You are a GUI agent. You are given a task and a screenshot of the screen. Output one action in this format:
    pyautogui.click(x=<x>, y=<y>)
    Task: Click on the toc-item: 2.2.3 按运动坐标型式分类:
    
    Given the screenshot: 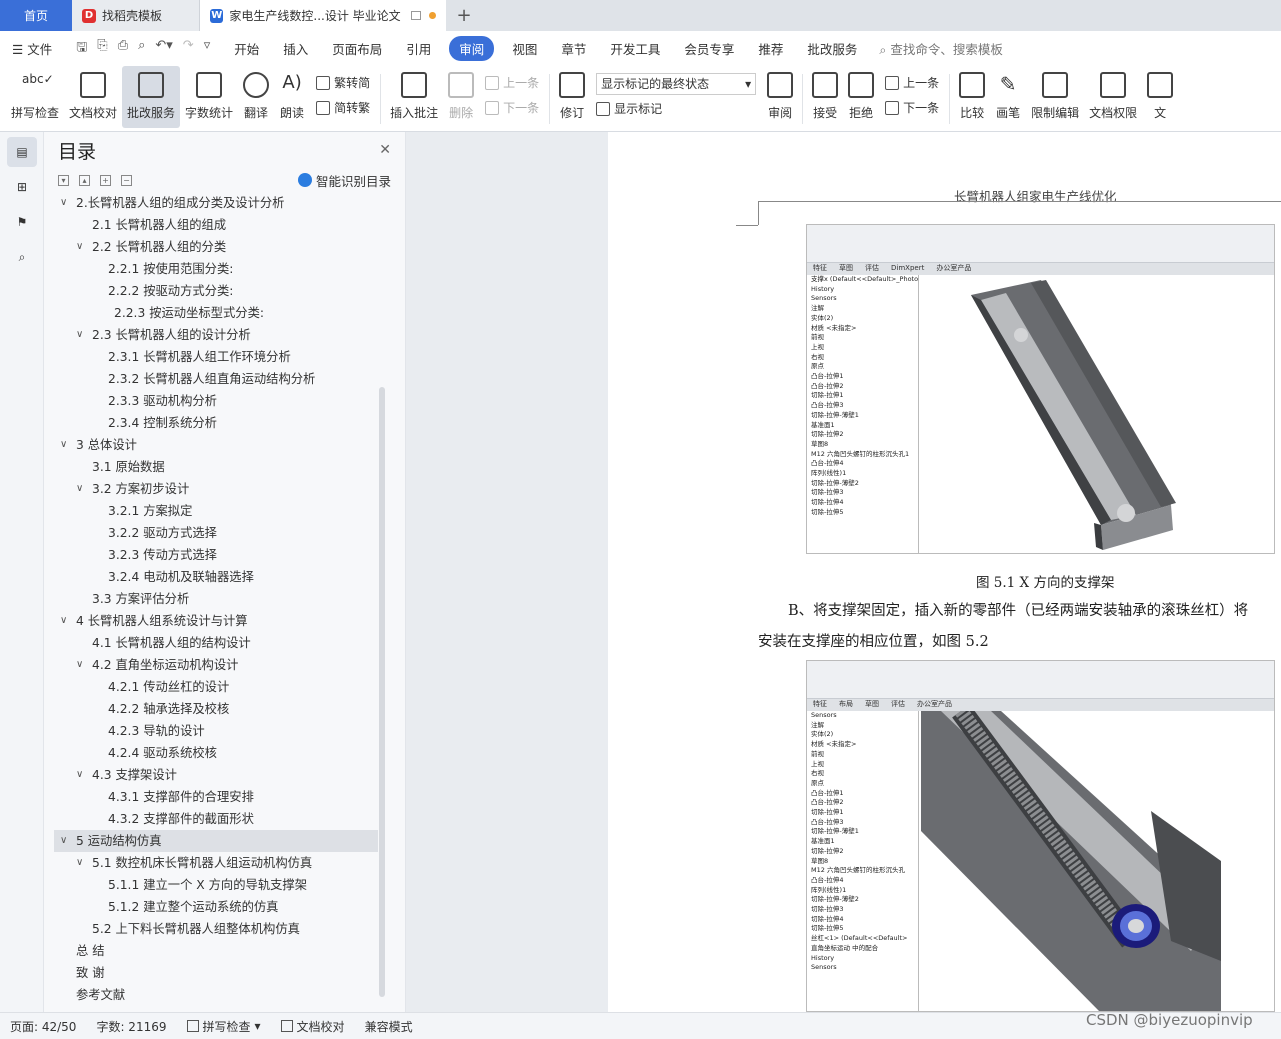 What is the action you would take?
    pyautogui.click(x=216, y=313)
    